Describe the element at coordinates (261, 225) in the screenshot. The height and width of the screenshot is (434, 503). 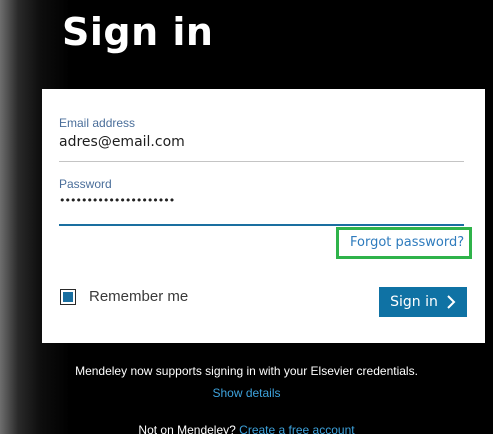
I see `password-underline` at that location.